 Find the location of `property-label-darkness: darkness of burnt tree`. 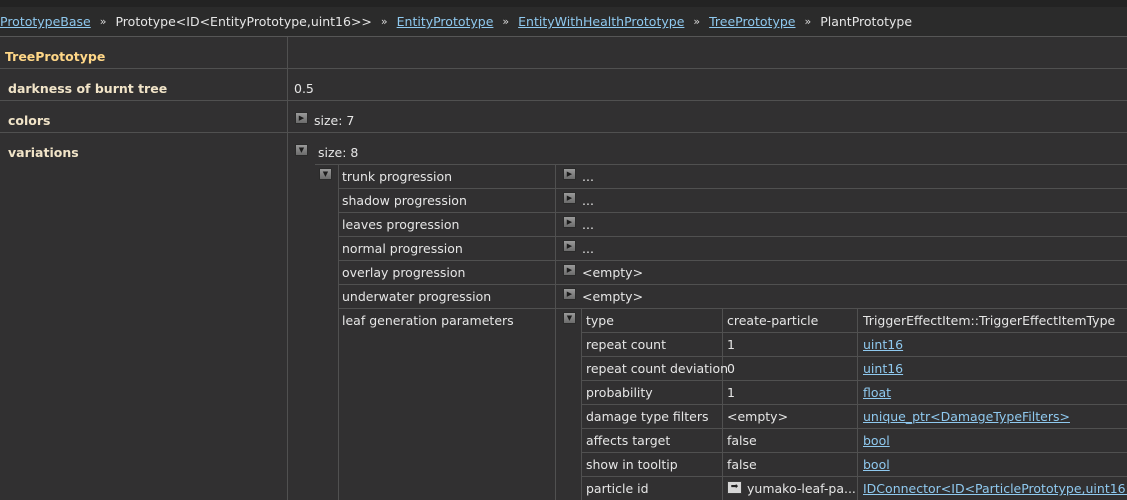

property-label-darkness: darkness of burnt tree is located at coordinates (88, 88).